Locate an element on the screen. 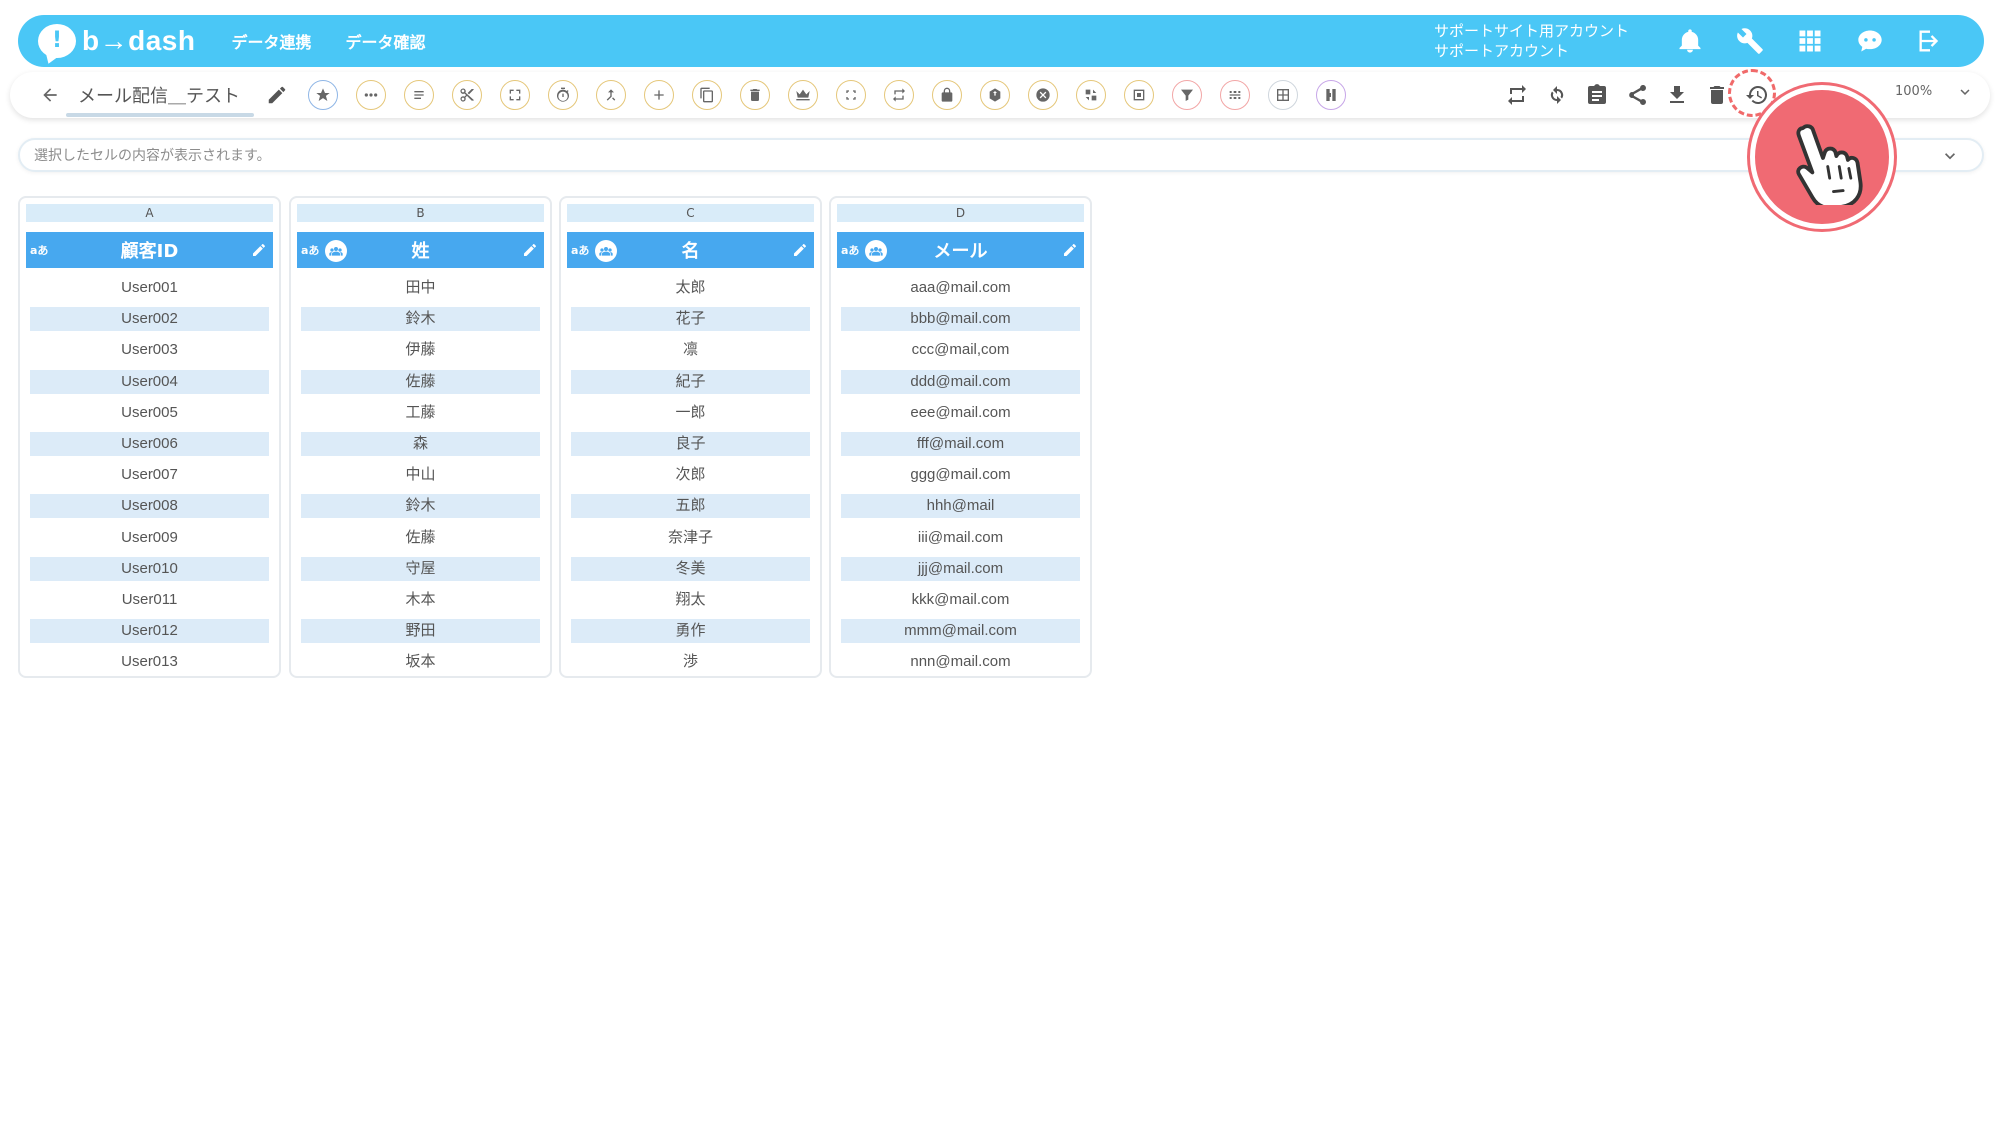  cell-content-bar: 選択したセルの内容が表示されます。 is located at coordinates (1001, 155).